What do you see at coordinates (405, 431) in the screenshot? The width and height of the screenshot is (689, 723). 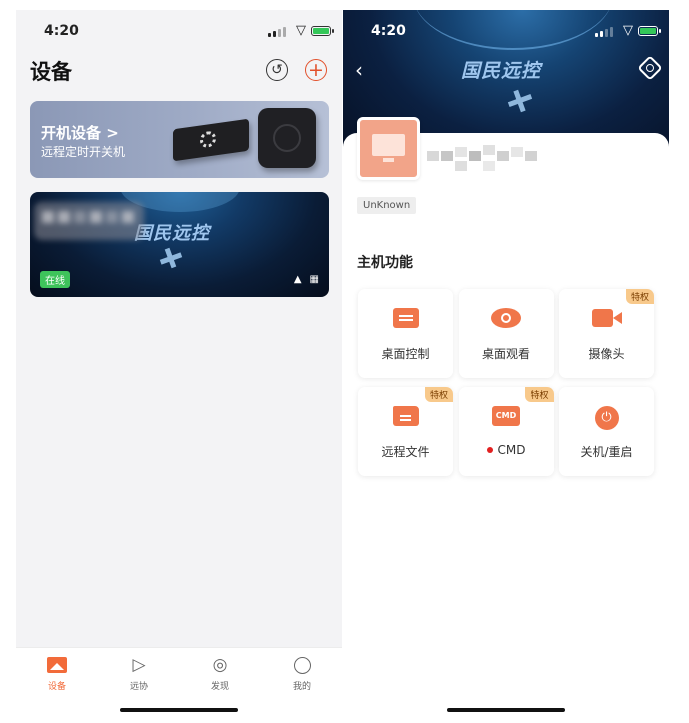 I see `remote-files-button: 特权 远程文件` at bounding box center [405, 431].